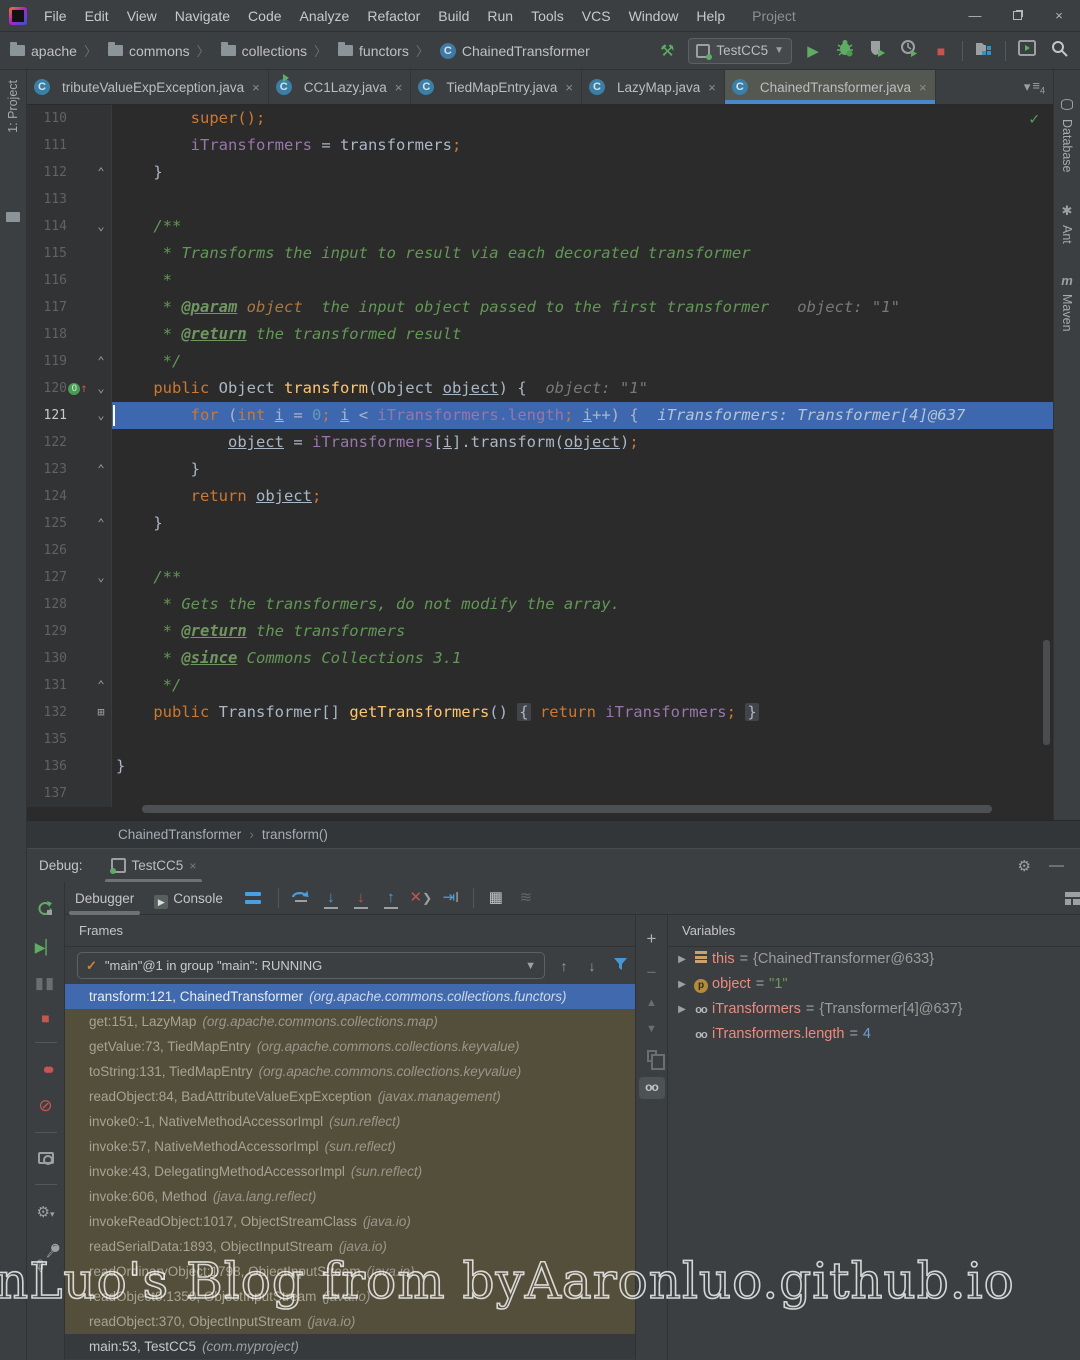 The image size is (1080, 1360). What do you see at coordinates (142, 16) in the screenshot?
I see `menu-item-view: View` at bounding box center [142, 16].